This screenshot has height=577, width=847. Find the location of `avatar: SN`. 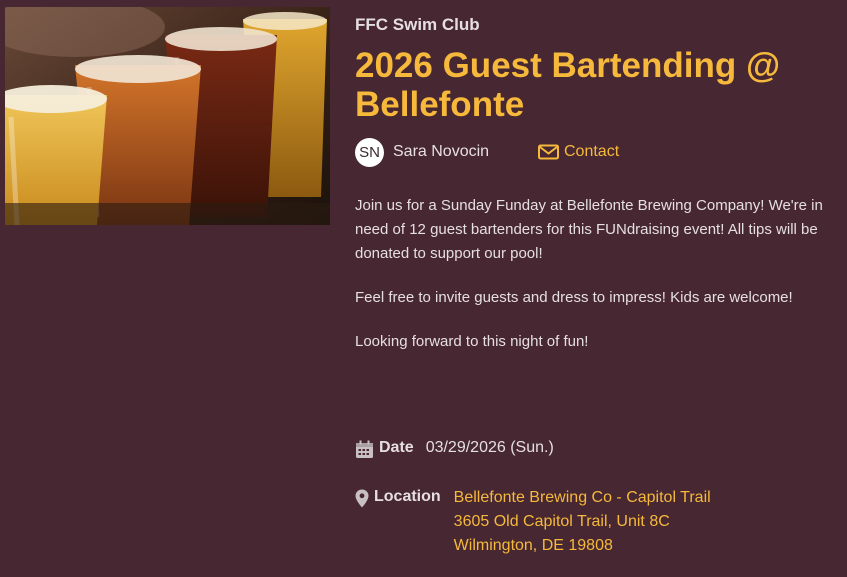

avatar: SN is located at coordinates (369, 152).